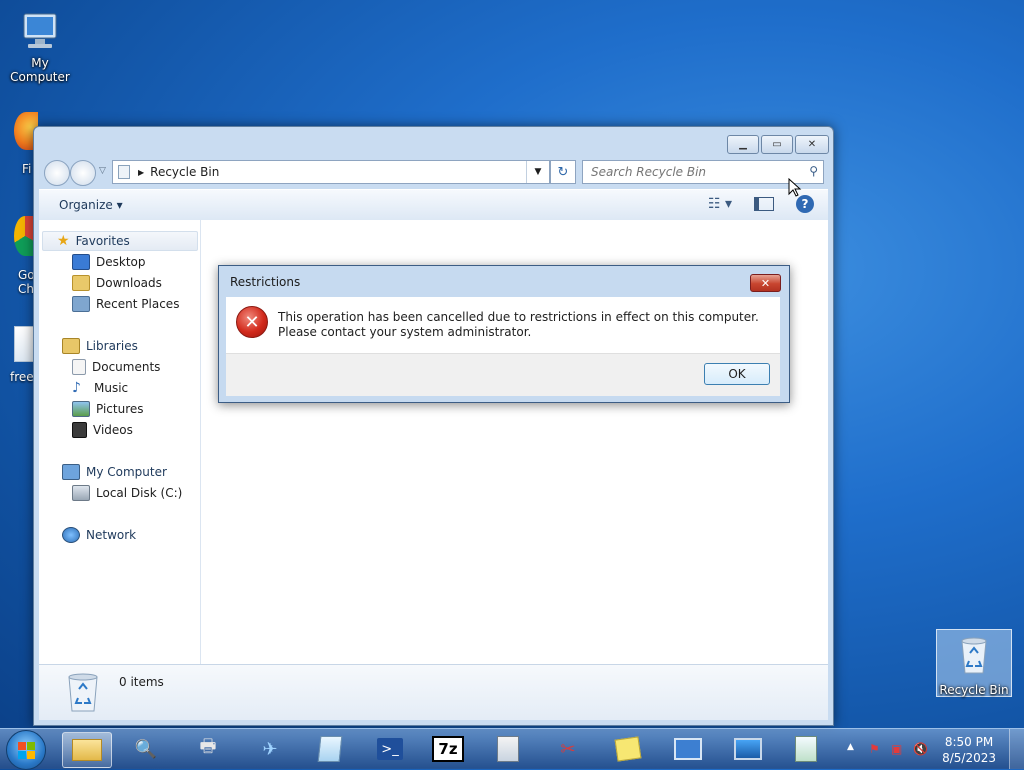 The height and width of the screenshot is (770, 1024). Describe the element at coordinates (27, 169) in the screenshot. I see `desktop-icon-label: Fi` at that location.